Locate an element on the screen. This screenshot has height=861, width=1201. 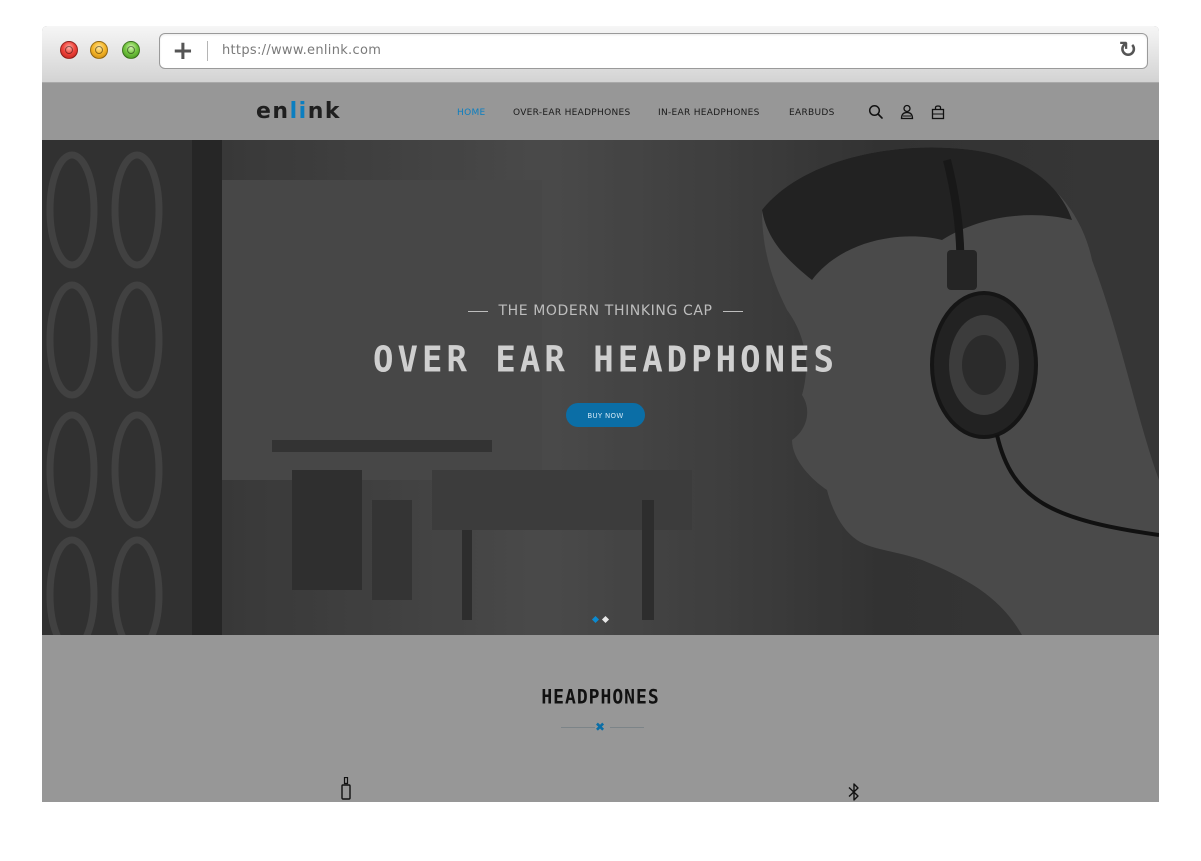
browser-toolbar: + https://www.enlink.com ↻ is located at coordinates (600, 54).